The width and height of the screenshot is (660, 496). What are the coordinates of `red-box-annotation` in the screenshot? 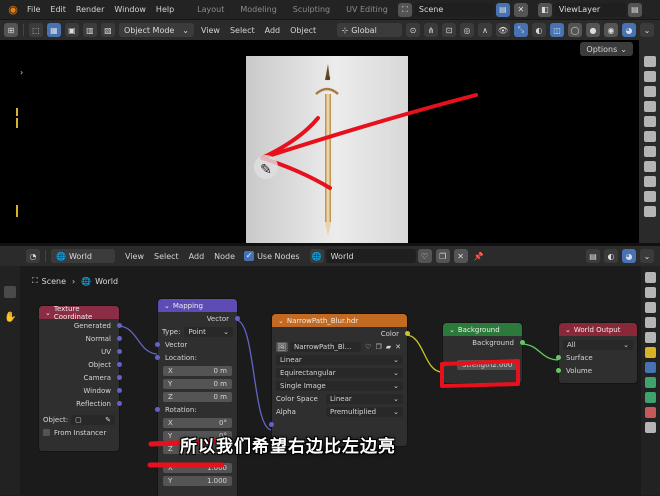 It's located at (480, 373).